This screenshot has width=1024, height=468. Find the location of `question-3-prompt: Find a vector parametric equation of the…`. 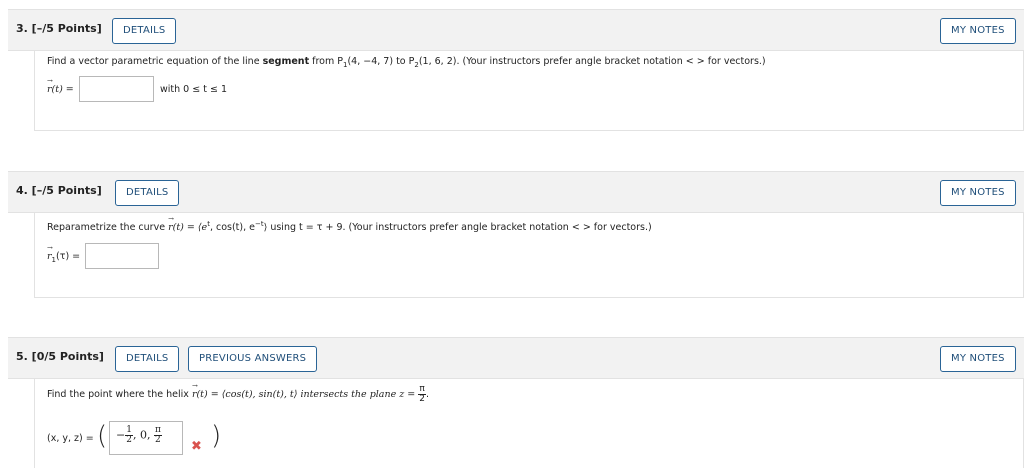

question-3-prompt: Find a vector parametric equation of the… is located at coordinates (406, 62).